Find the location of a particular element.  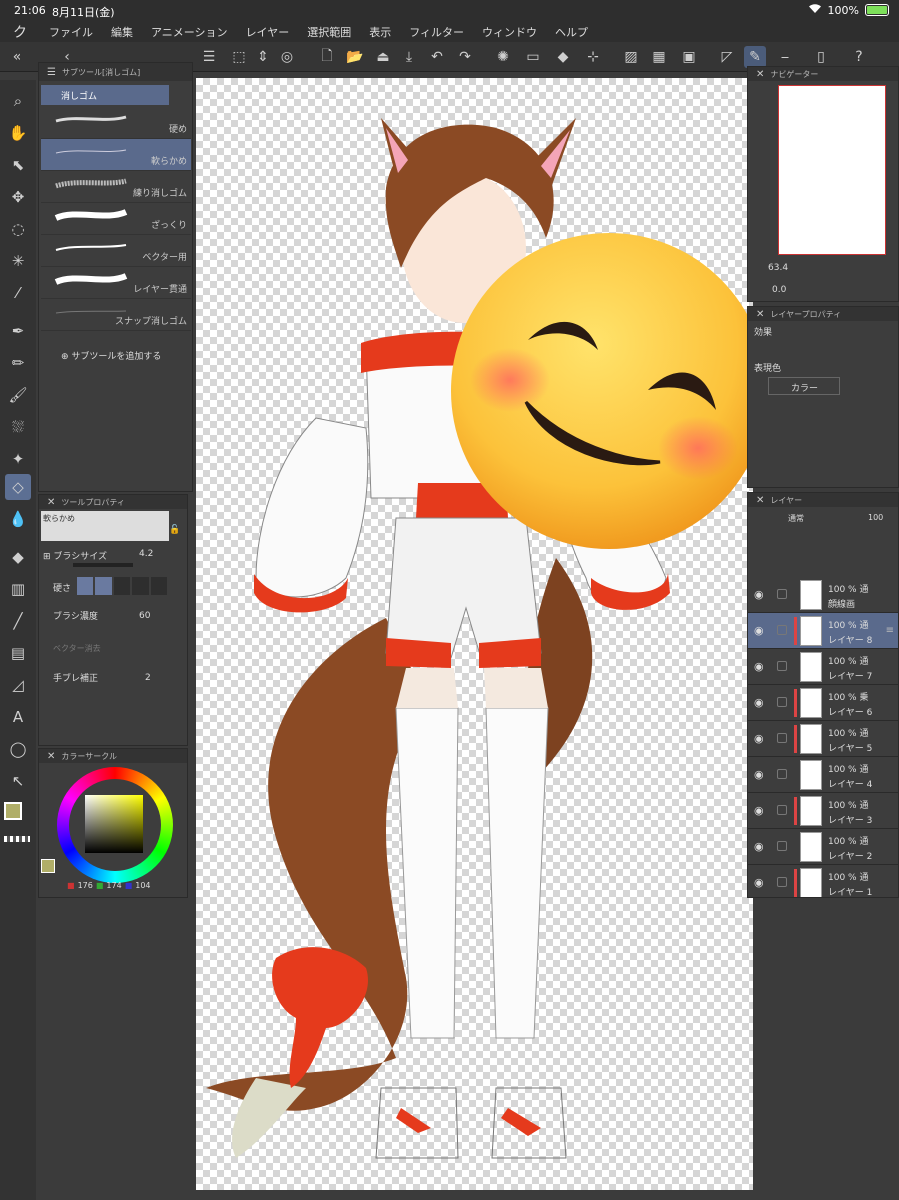

menu-help: ヘルプ is located at coordinates (571, 32).